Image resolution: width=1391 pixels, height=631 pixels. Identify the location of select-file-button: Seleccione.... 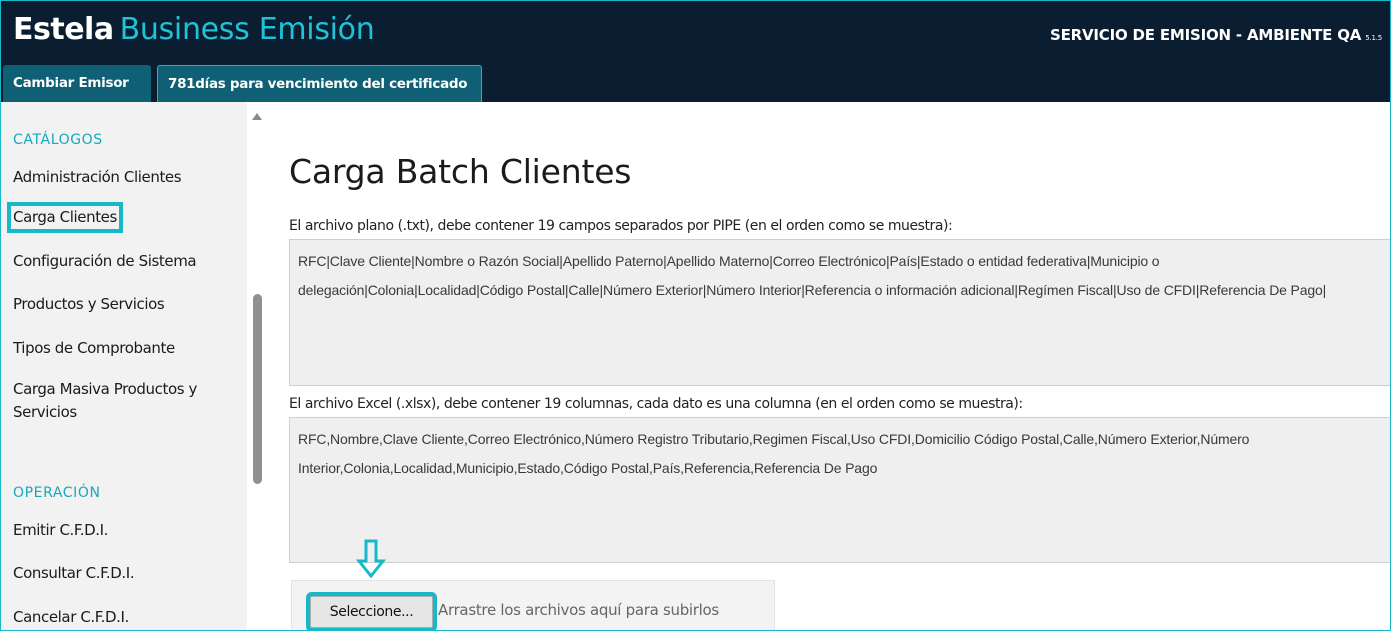
(371, 612).